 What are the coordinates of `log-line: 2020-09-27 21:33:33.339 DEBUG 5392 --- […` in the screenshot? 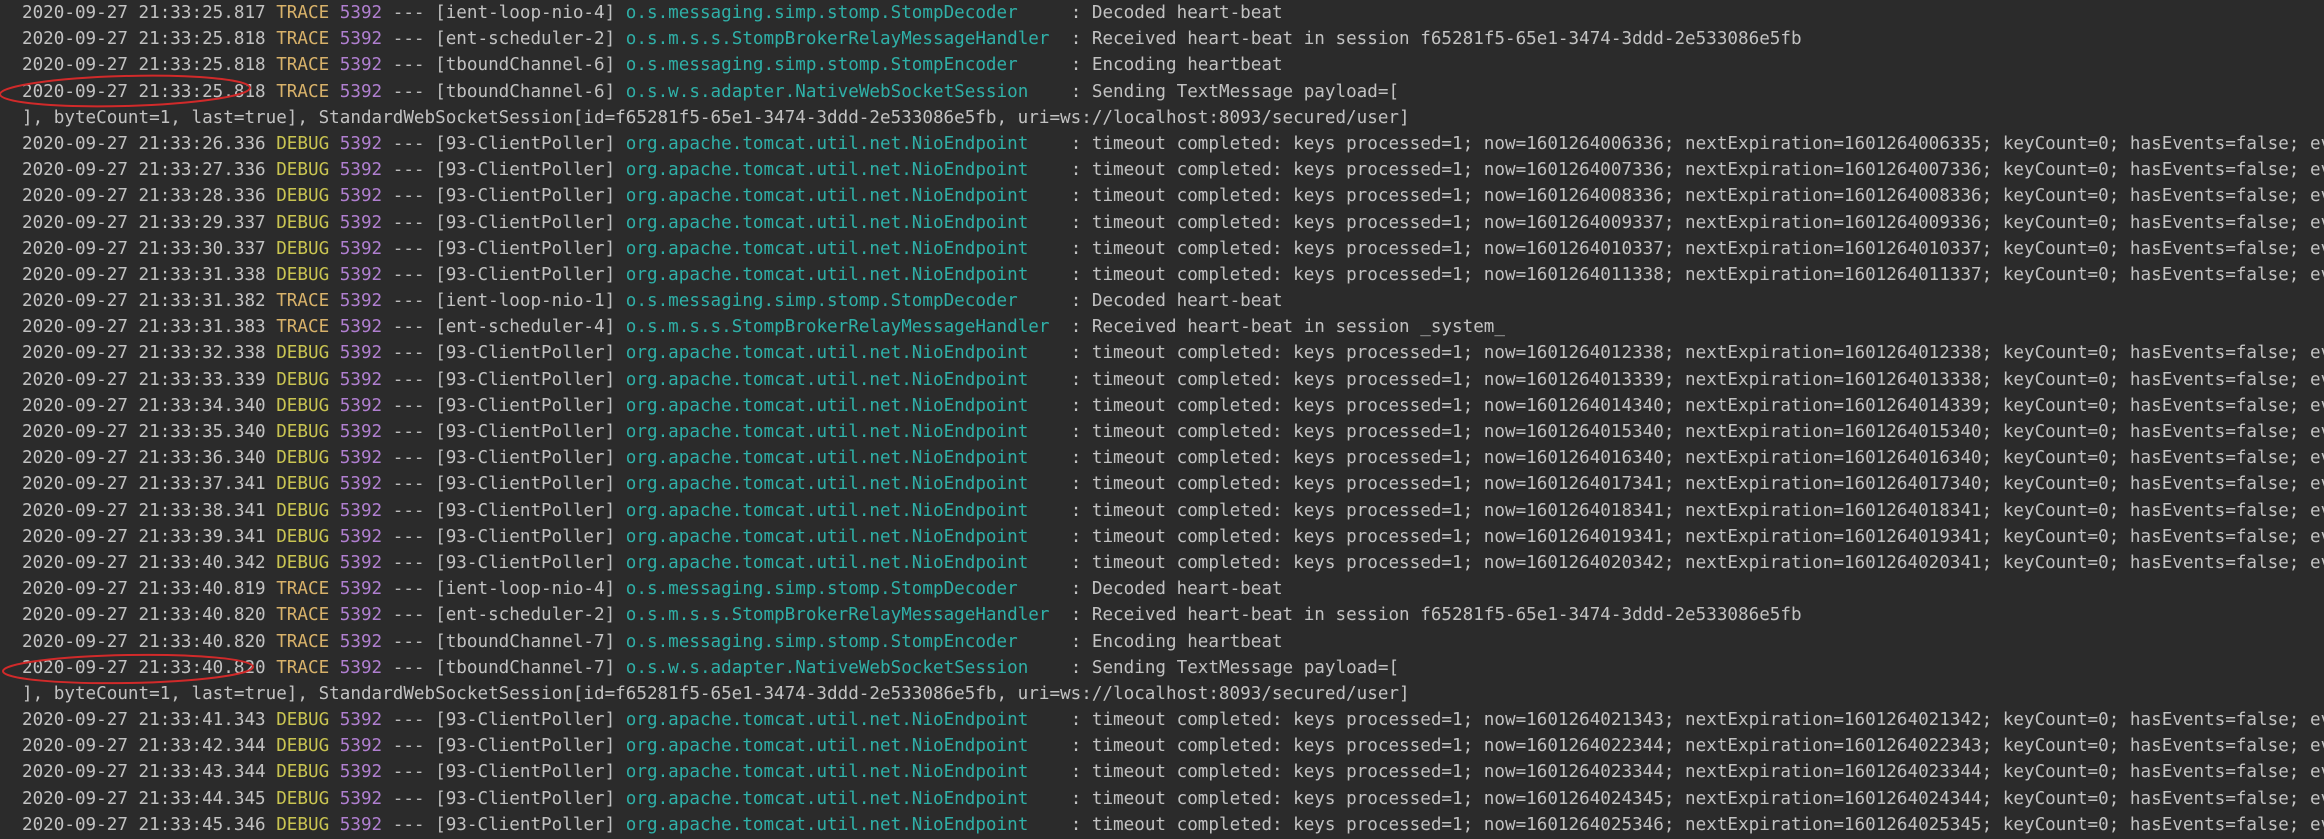 It's located at (1173, 380).